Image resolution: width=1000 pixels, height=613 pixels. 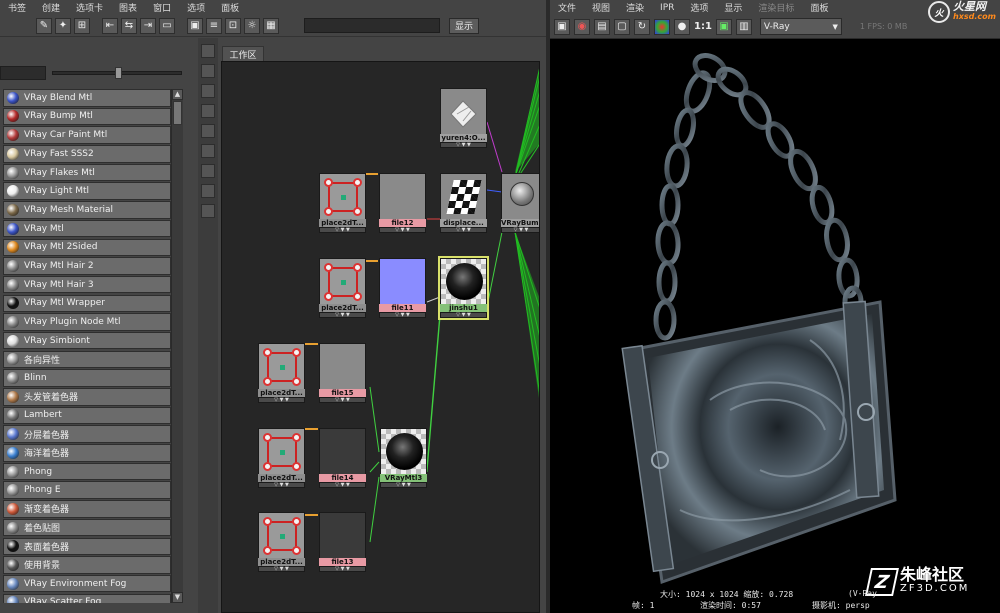 I want to click on icon-size-slider, so click(x=117, y=73).